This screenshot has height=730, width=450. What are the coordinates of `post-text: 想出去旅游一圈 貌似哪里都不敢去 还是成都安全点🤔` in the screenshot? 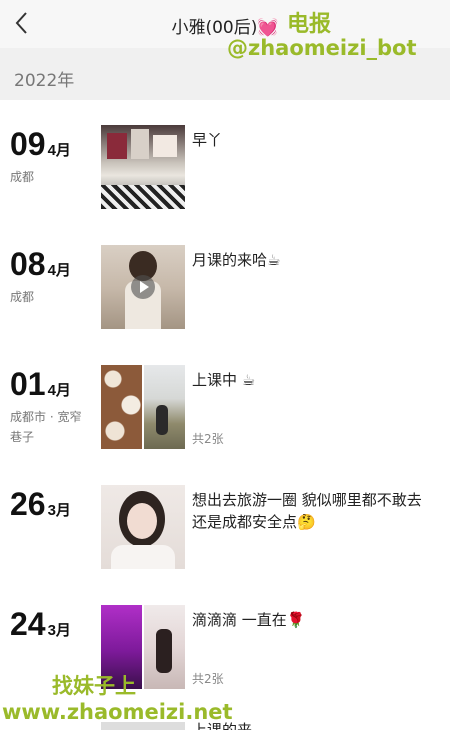 It's located at (307, 511).